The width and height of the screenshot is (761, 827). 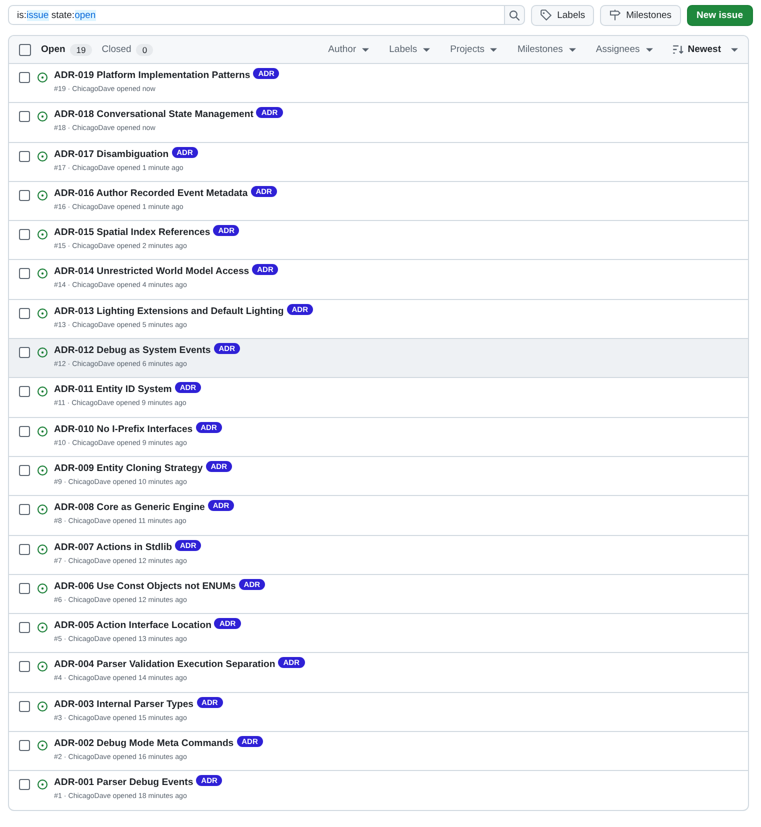 I want to click on count-badge: 19, so click(x=81, y=50).